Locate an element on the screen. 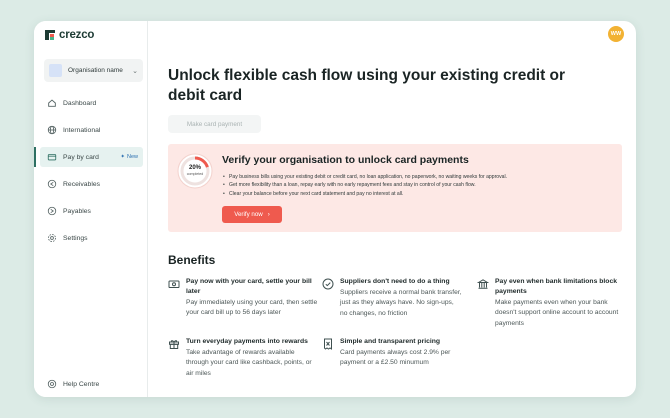 The image size is (670, 418). progress-readout: 20% completed is located at coordinates (195, 171).